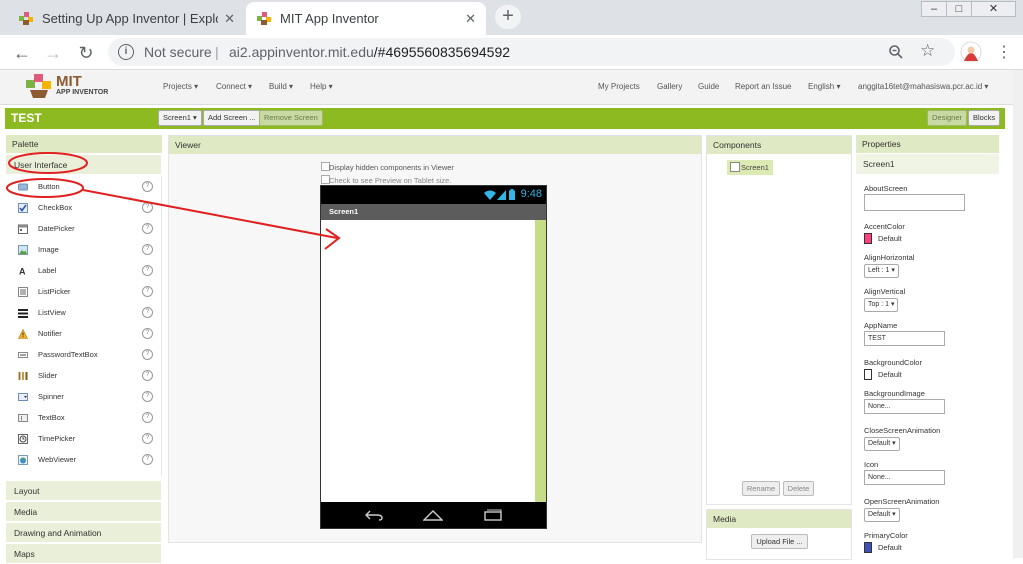 This screenshot has height=564, width=1023. Describe the element at coordinates (83, 354) in the screenshot. I see `palette-item-passwordtextbox: PasswordTextBox ?` at that location.